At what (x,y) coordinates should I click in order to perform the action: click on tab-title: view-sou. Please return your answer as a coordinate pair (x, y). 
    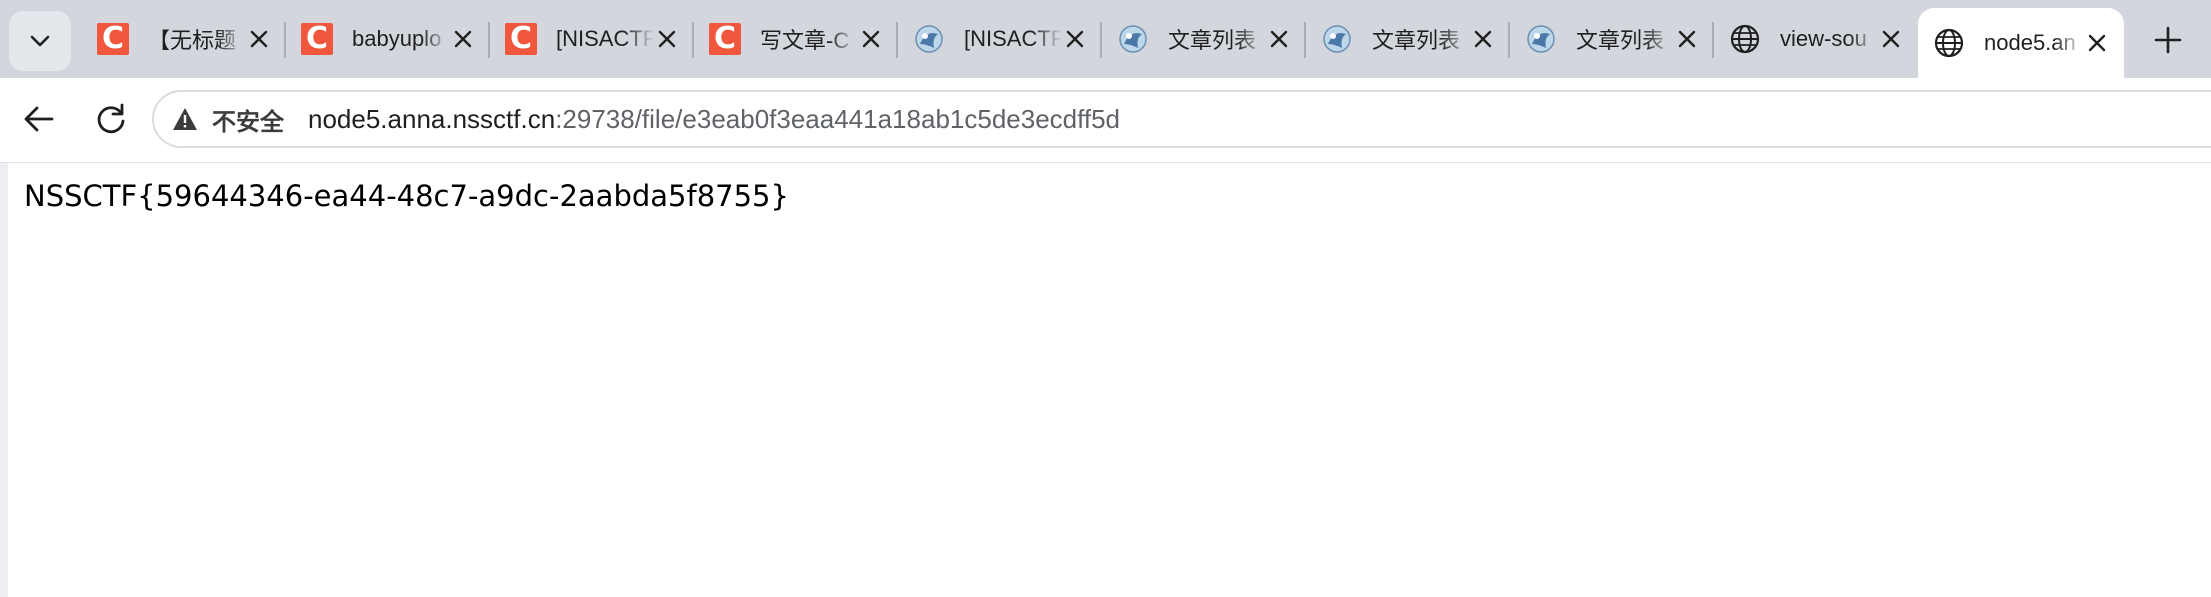
    Looking at the image, I should click on (1823, 38).